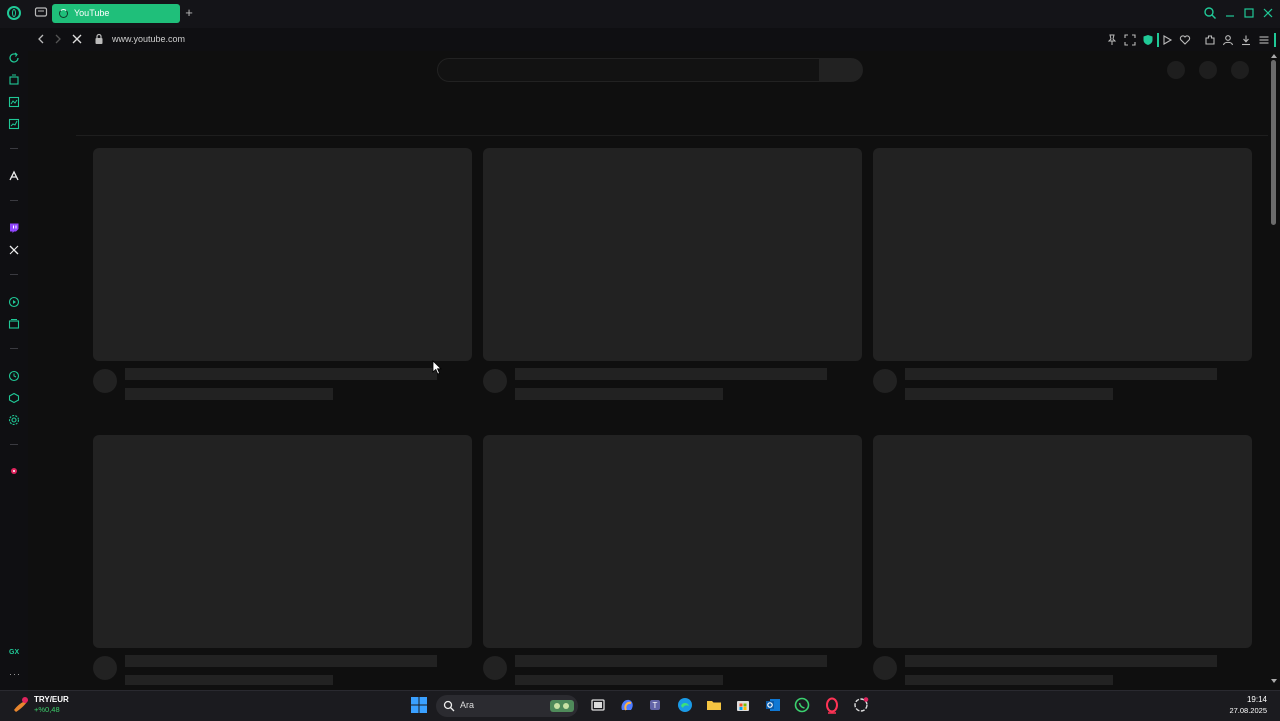  Describe the element at coordinates (1185, 40) in the screenshot. I see `heart-icon` at that location.